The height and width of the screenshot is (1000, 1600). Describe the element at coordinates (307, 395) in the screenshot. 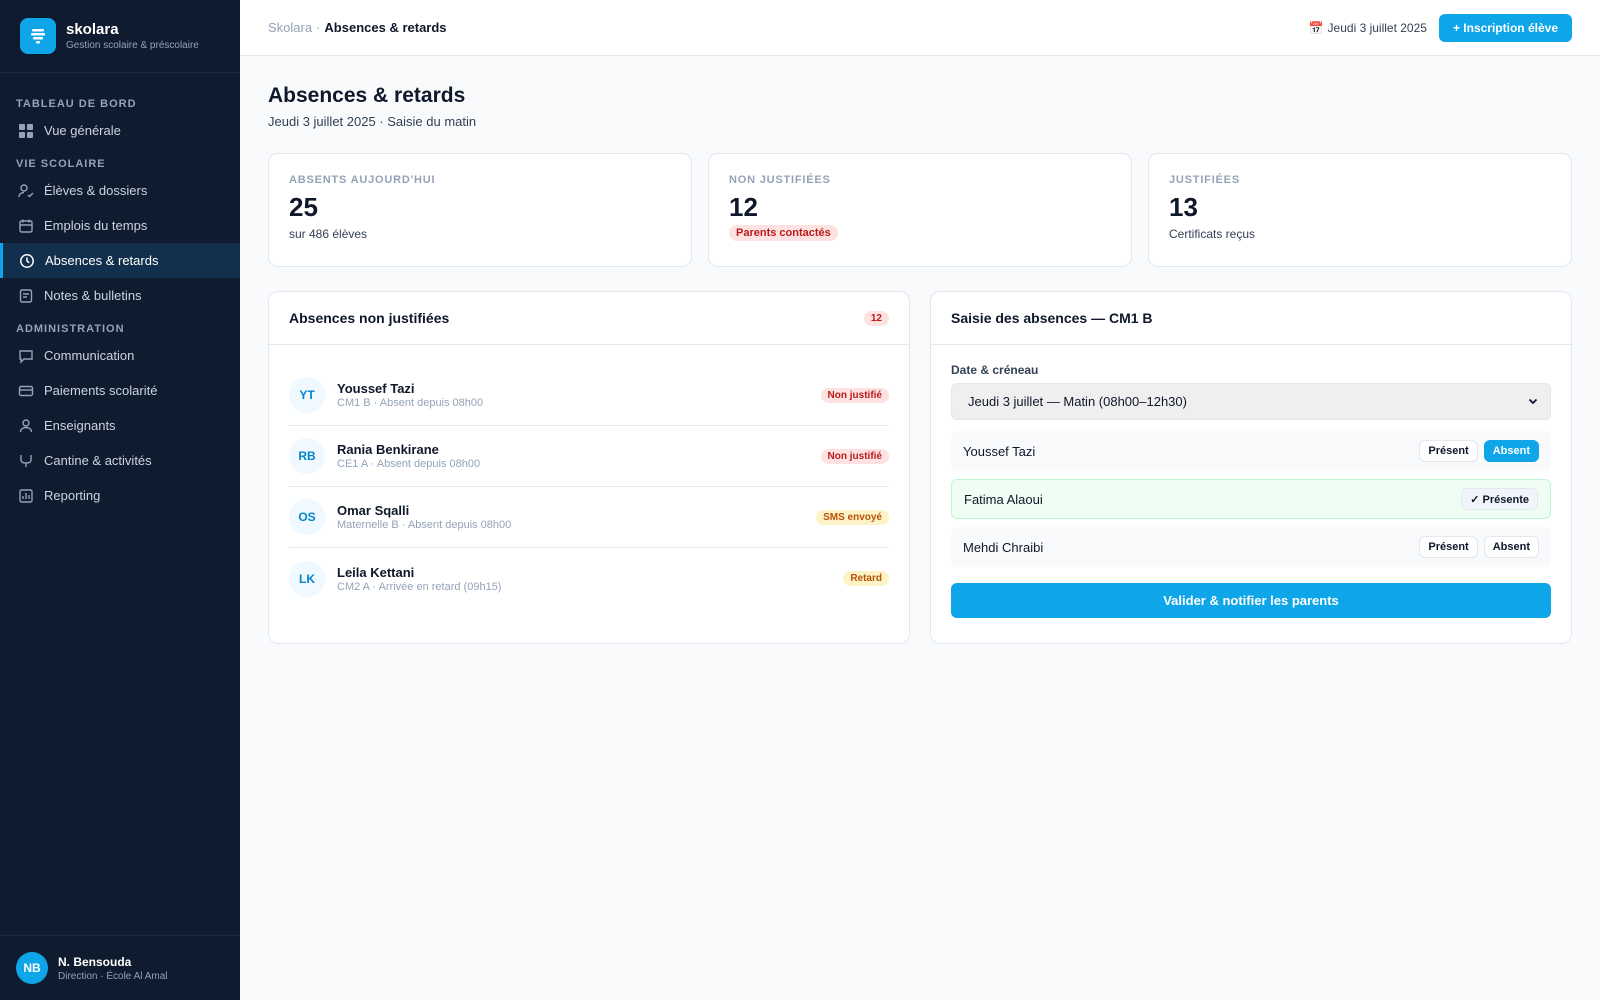

I see `avatar: YT` at that location.